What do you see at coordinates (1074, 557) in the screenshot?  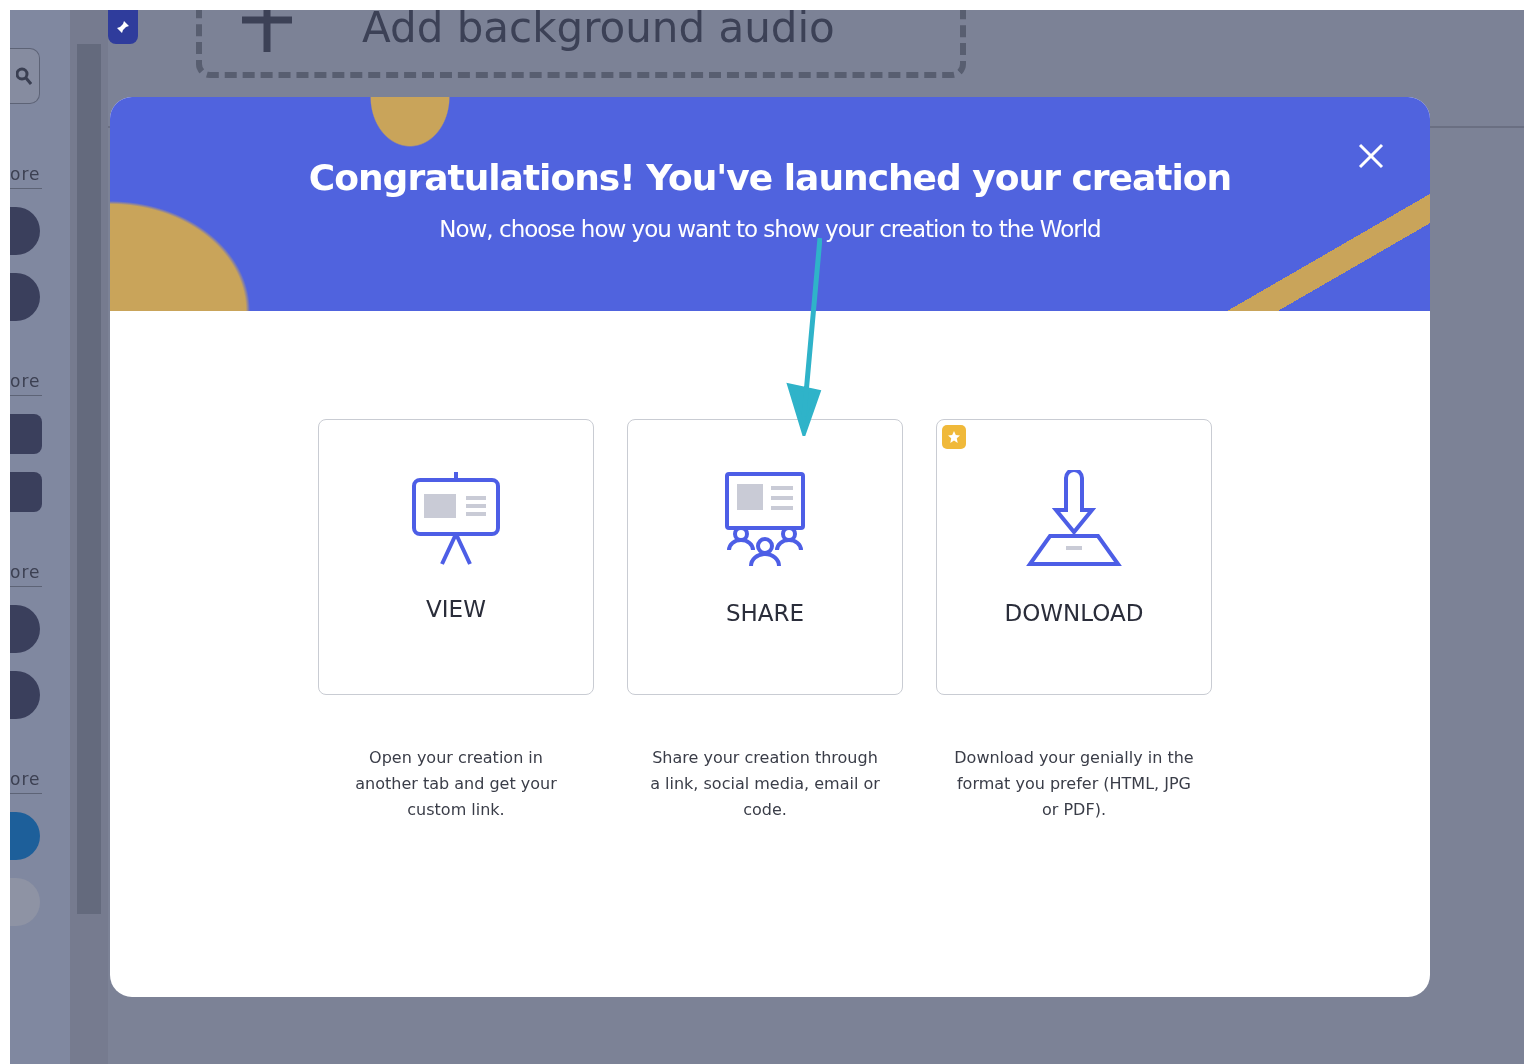 I see `option-card: DOWNLOAD` at bounding box center [1074, 557].